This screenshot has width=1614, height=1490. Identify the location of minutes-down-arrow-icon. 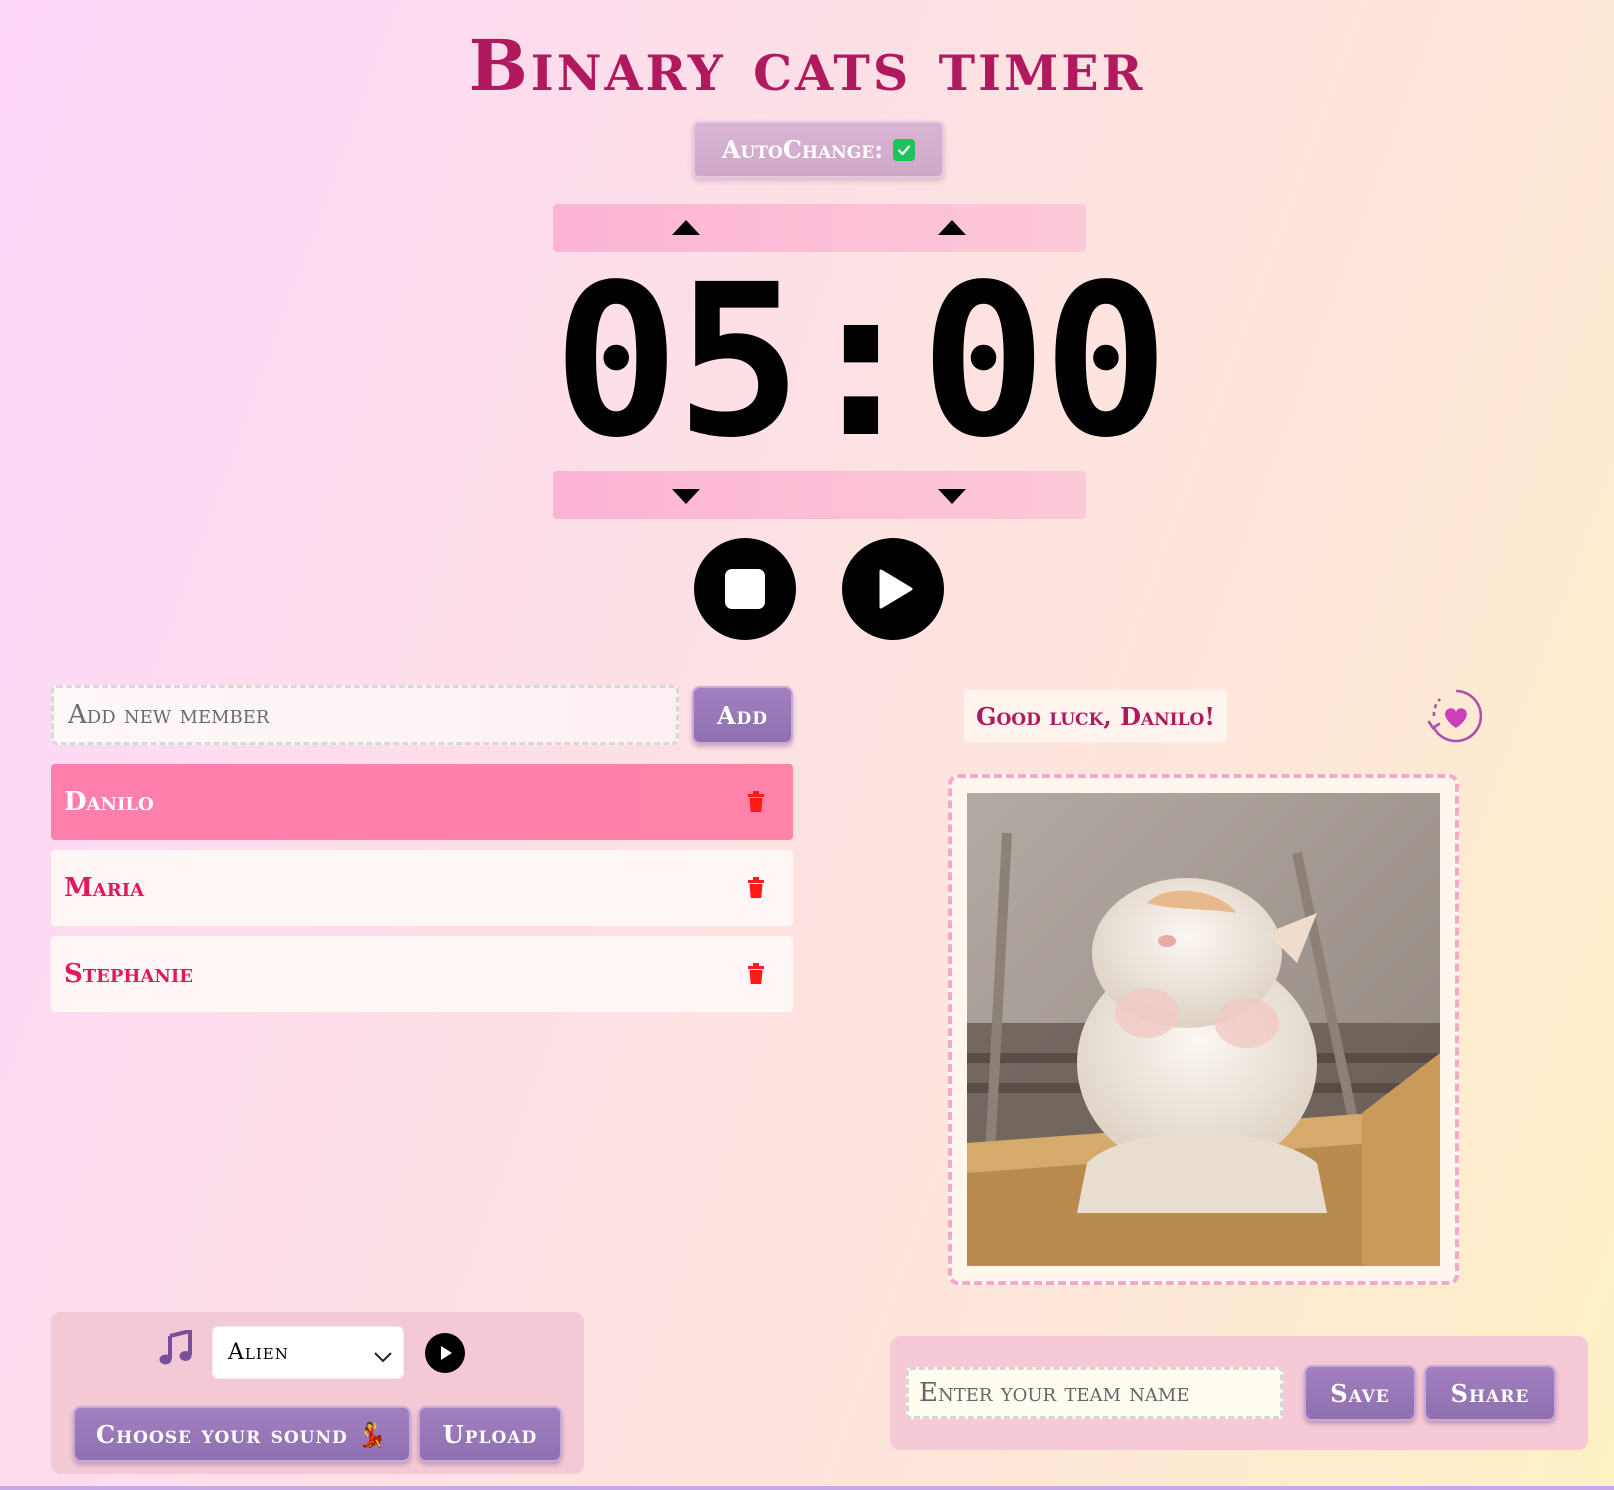
(686, 496).